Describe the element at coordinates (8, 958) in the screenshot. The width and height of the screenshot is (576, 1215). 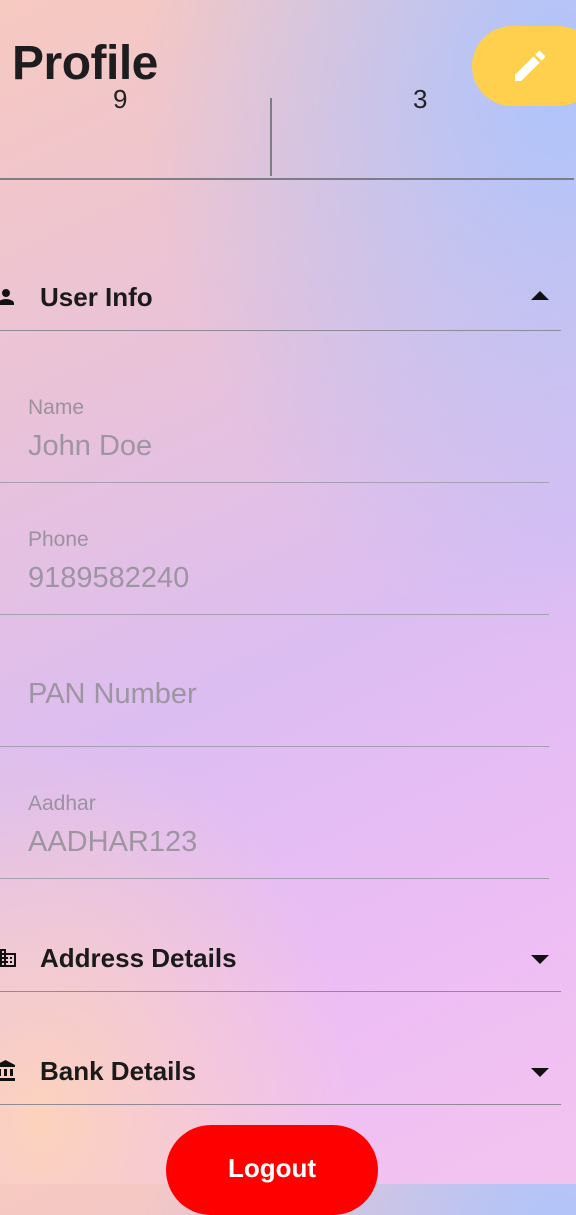
I see `building-icon` at that location.